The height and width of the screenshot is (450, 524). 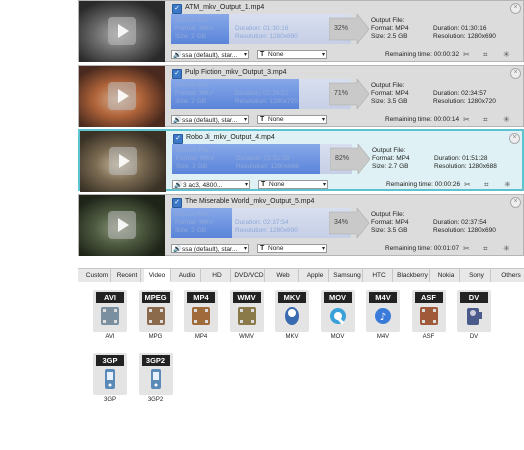 What do you see at coordinates (266, 230) in the screenshot?
I see `source-resolution: Resolution: 1280x690` at bounding box center [266, 230].